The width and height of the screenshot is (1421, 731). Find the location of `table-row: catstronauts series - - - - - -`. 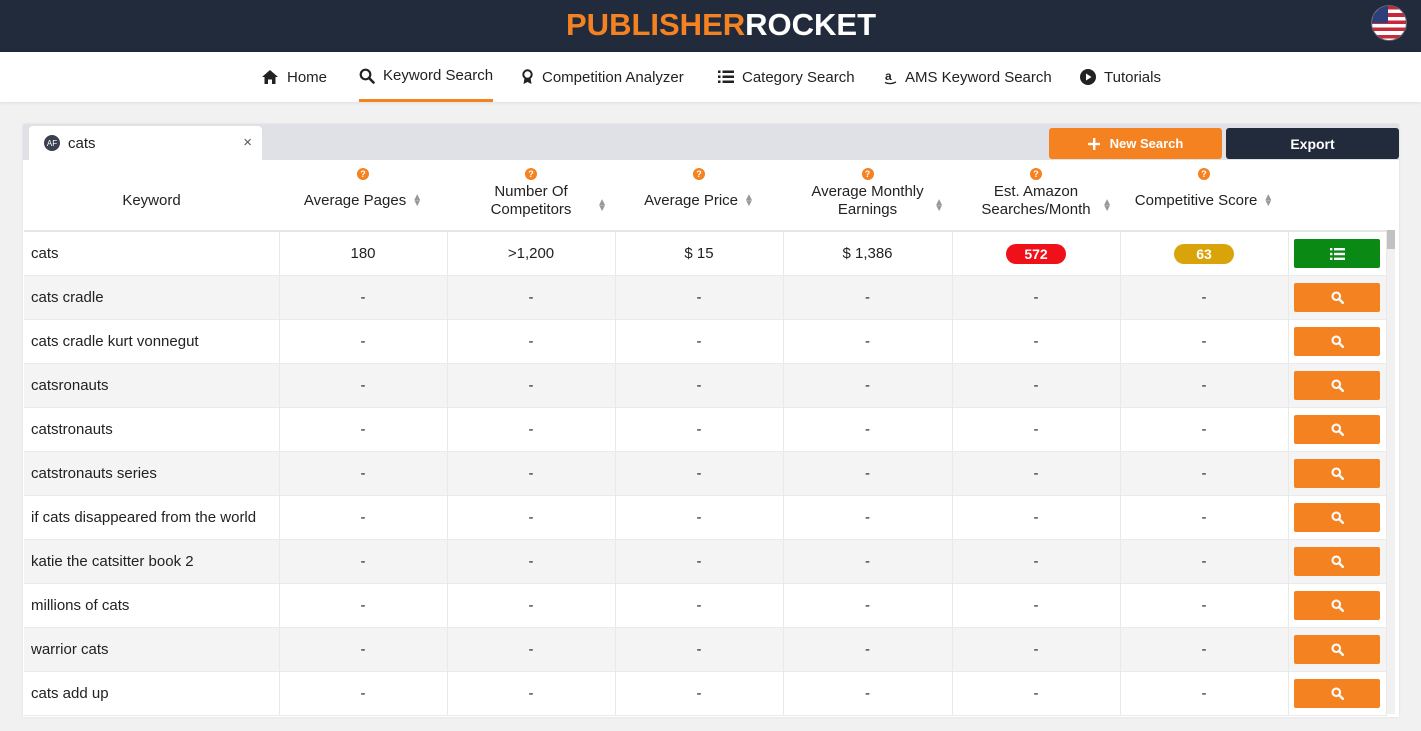

table-row: catstronauts series - - - - - - is located at coordinates (705, 473).